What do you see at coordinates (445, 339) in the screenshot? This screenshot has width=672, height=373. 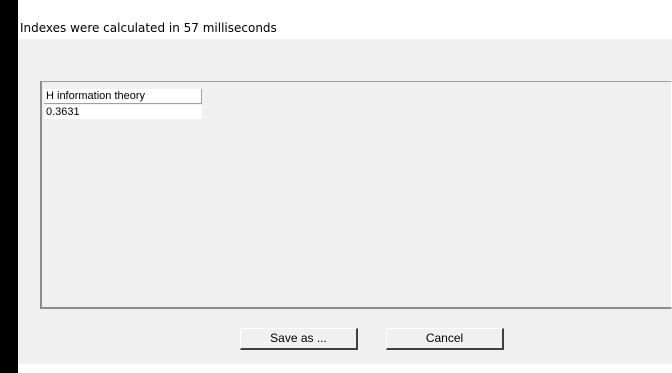 I see `cancel-button: Cancel` at bounding box center [445, 339].